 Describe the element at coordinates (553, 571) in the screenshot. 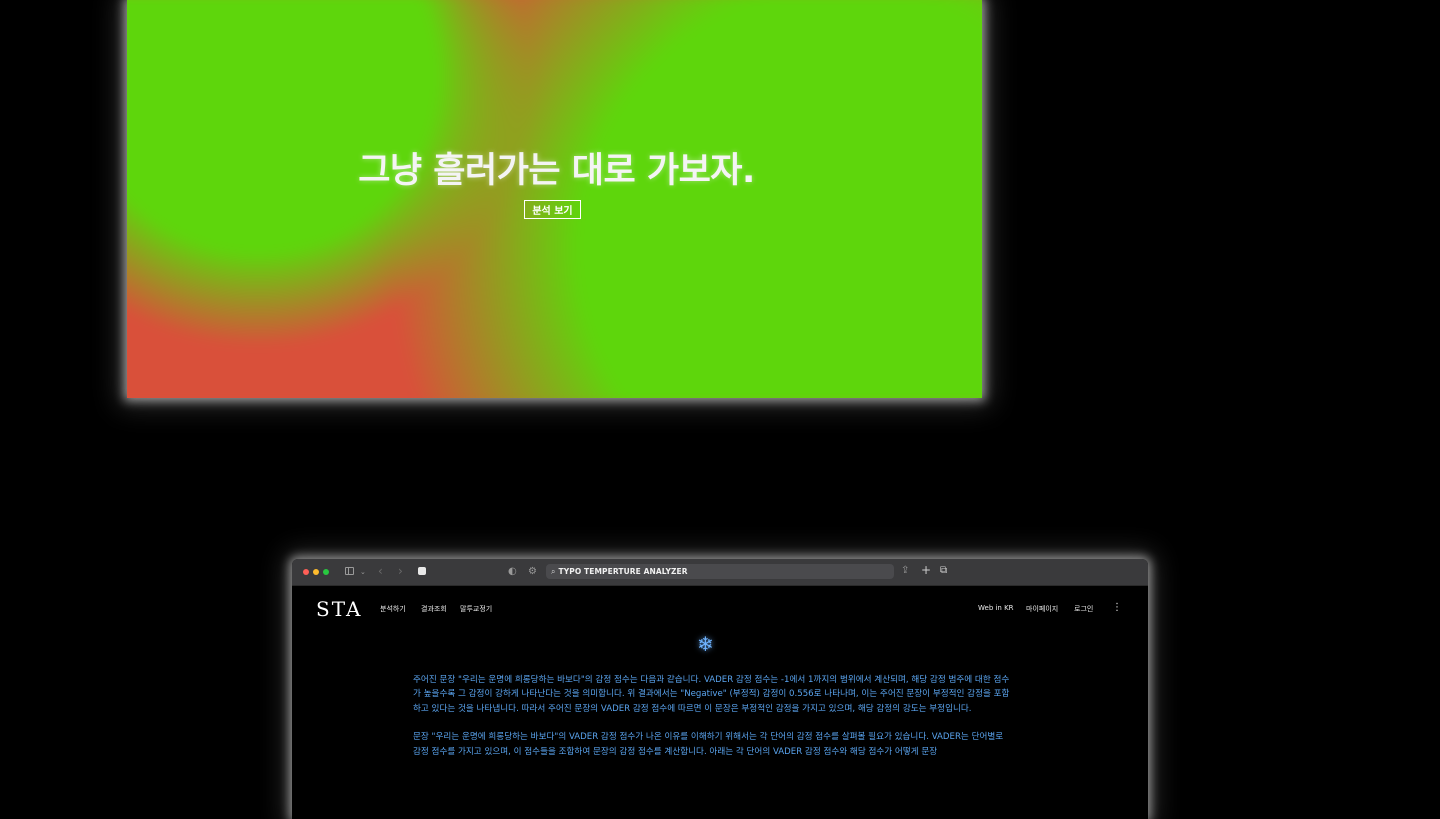

I see `search-icon: ⌕` at that location.